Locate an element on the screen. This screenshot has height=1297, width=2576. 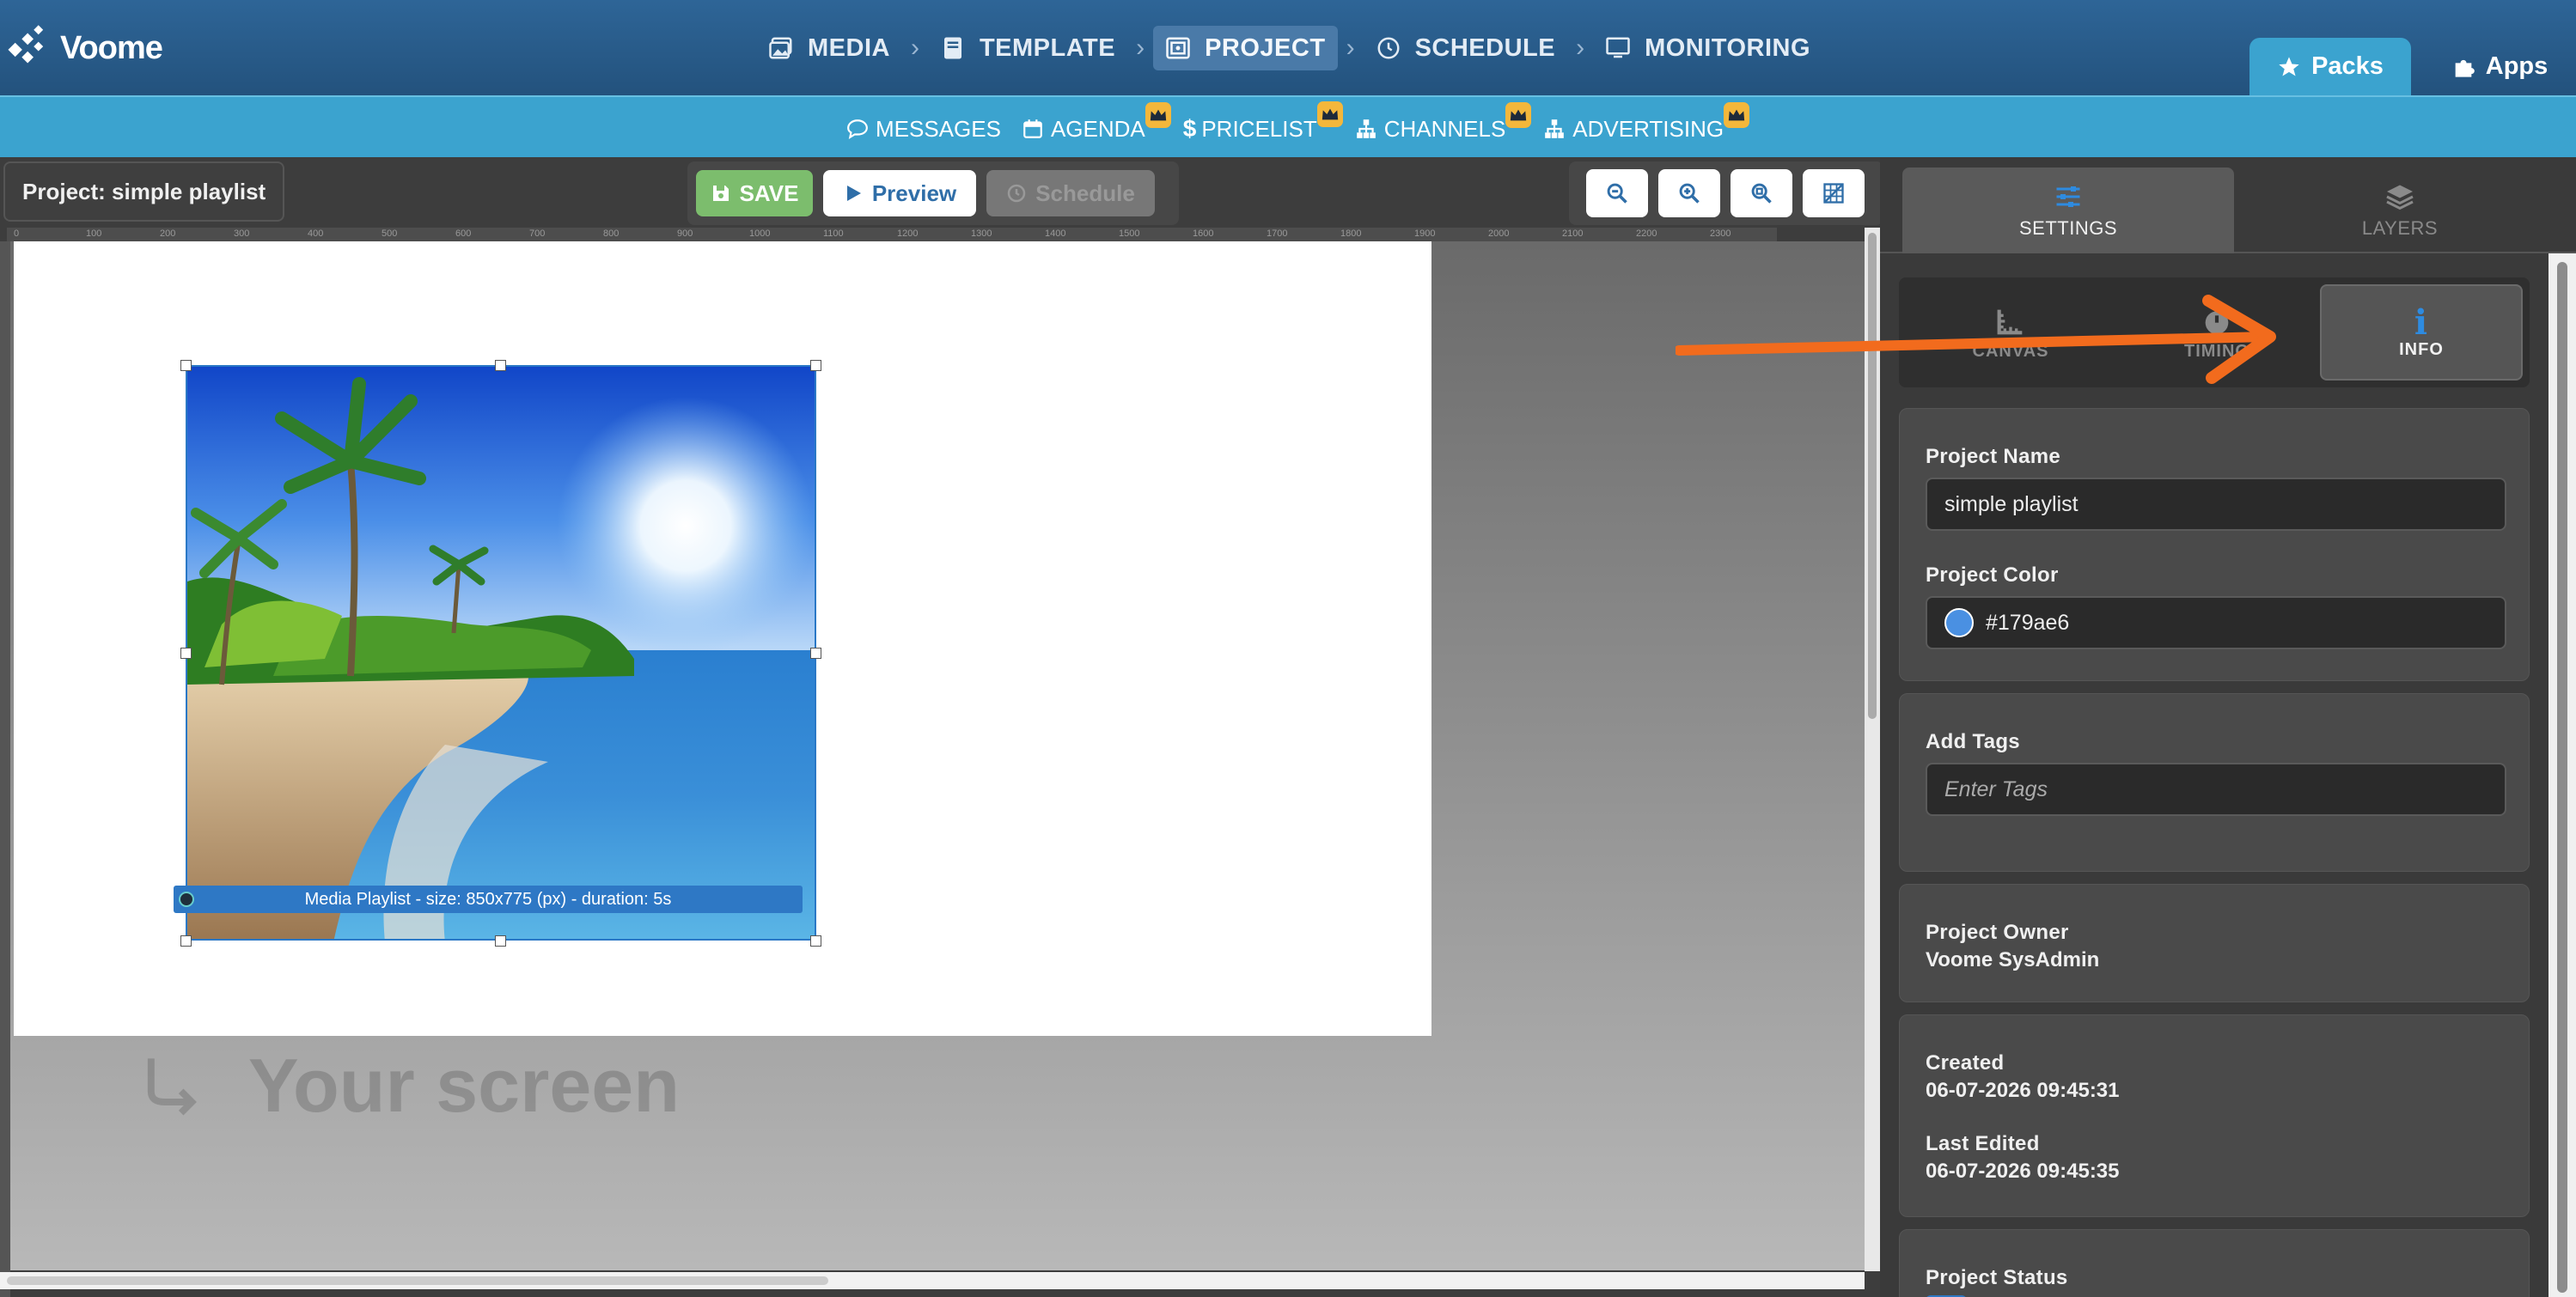
subtab-canvas-label: CANVAS is located at coordinates (2010, 351).